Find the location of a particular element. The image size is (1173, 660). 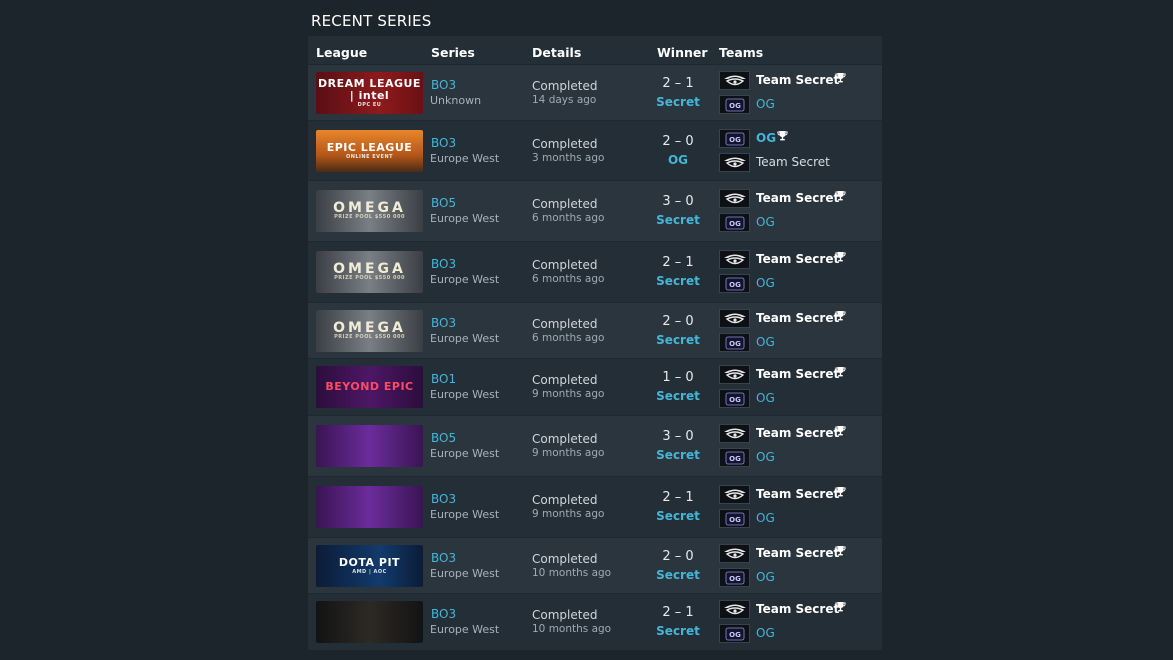

league-banner: BEYOND EPIC is located at coordinates (369, 387).